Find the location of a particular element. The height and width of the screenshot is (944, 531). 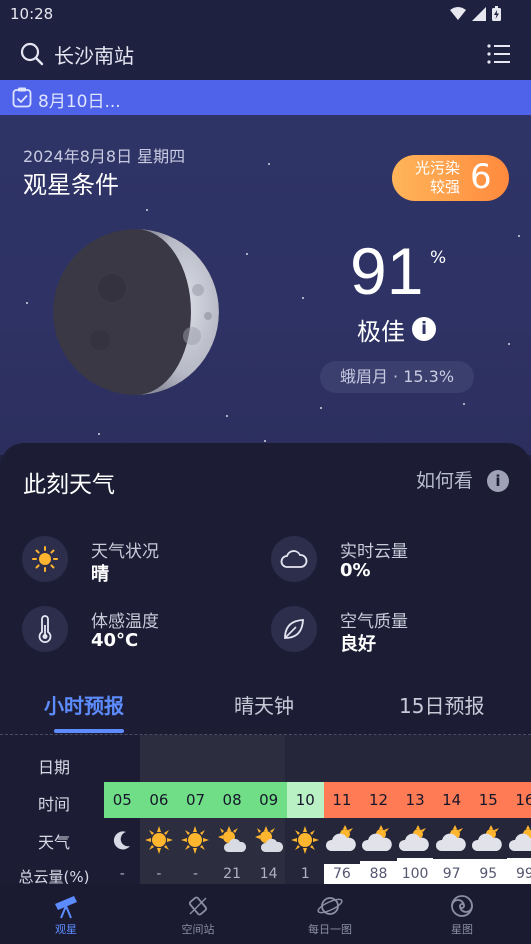

list-menu-icon is located at coordinates (498, 54).